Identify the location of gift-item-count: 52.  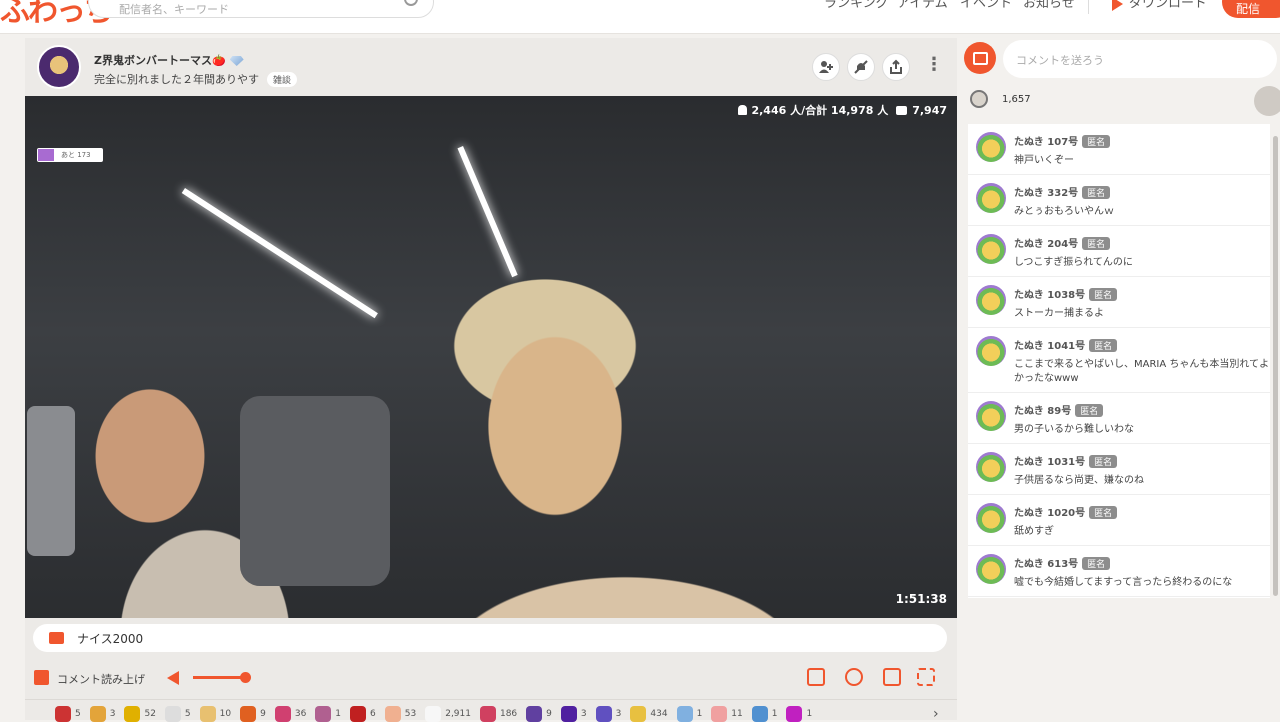
(150, 714).